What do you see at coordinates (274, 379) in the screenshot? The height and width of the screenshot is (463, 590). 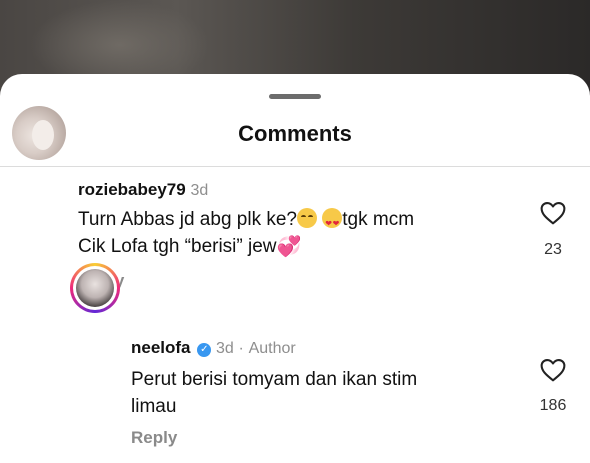 I see `comment-text-line: Perut berisi tomyam dan ikan stim` at bounding box center [274, 379].